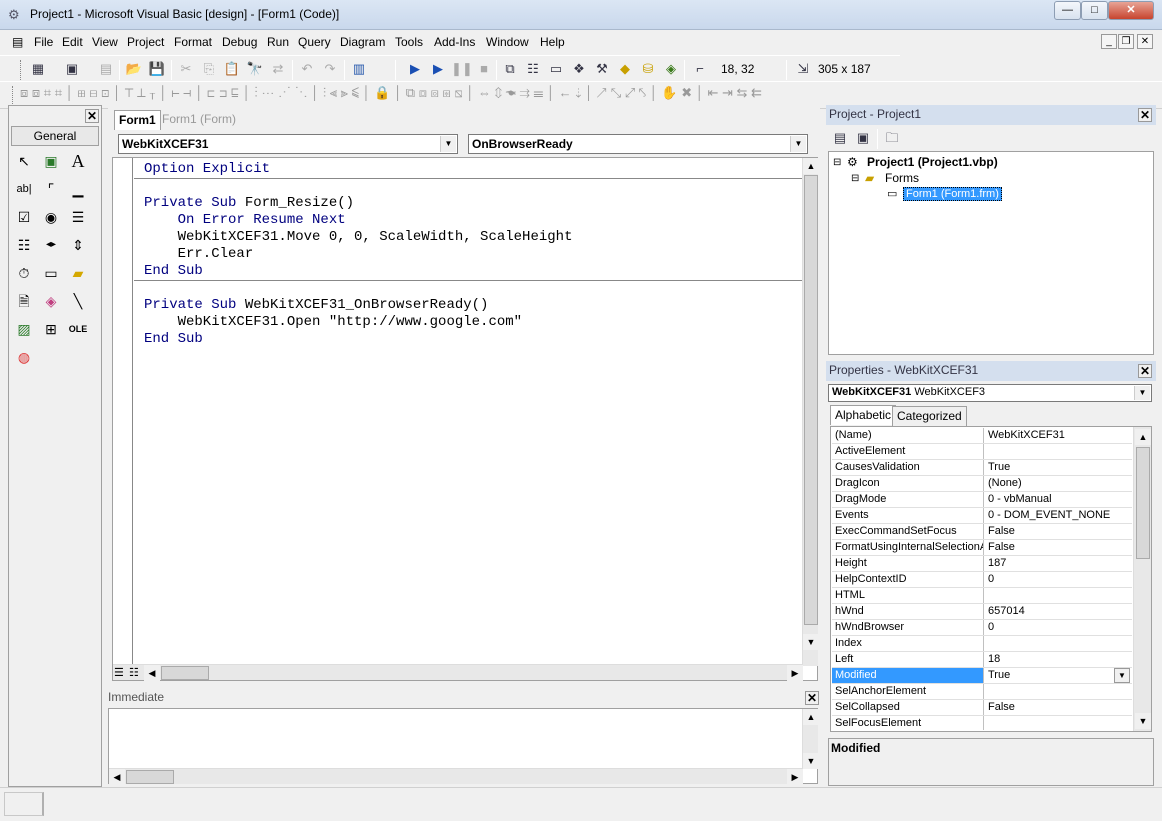 The width and height of the screenshot is (1162, 821). What do you see at coordinates (17, 42) in the screenshot?
I see `mdi-system-icon: ▤` at bounding box center [17, 42].